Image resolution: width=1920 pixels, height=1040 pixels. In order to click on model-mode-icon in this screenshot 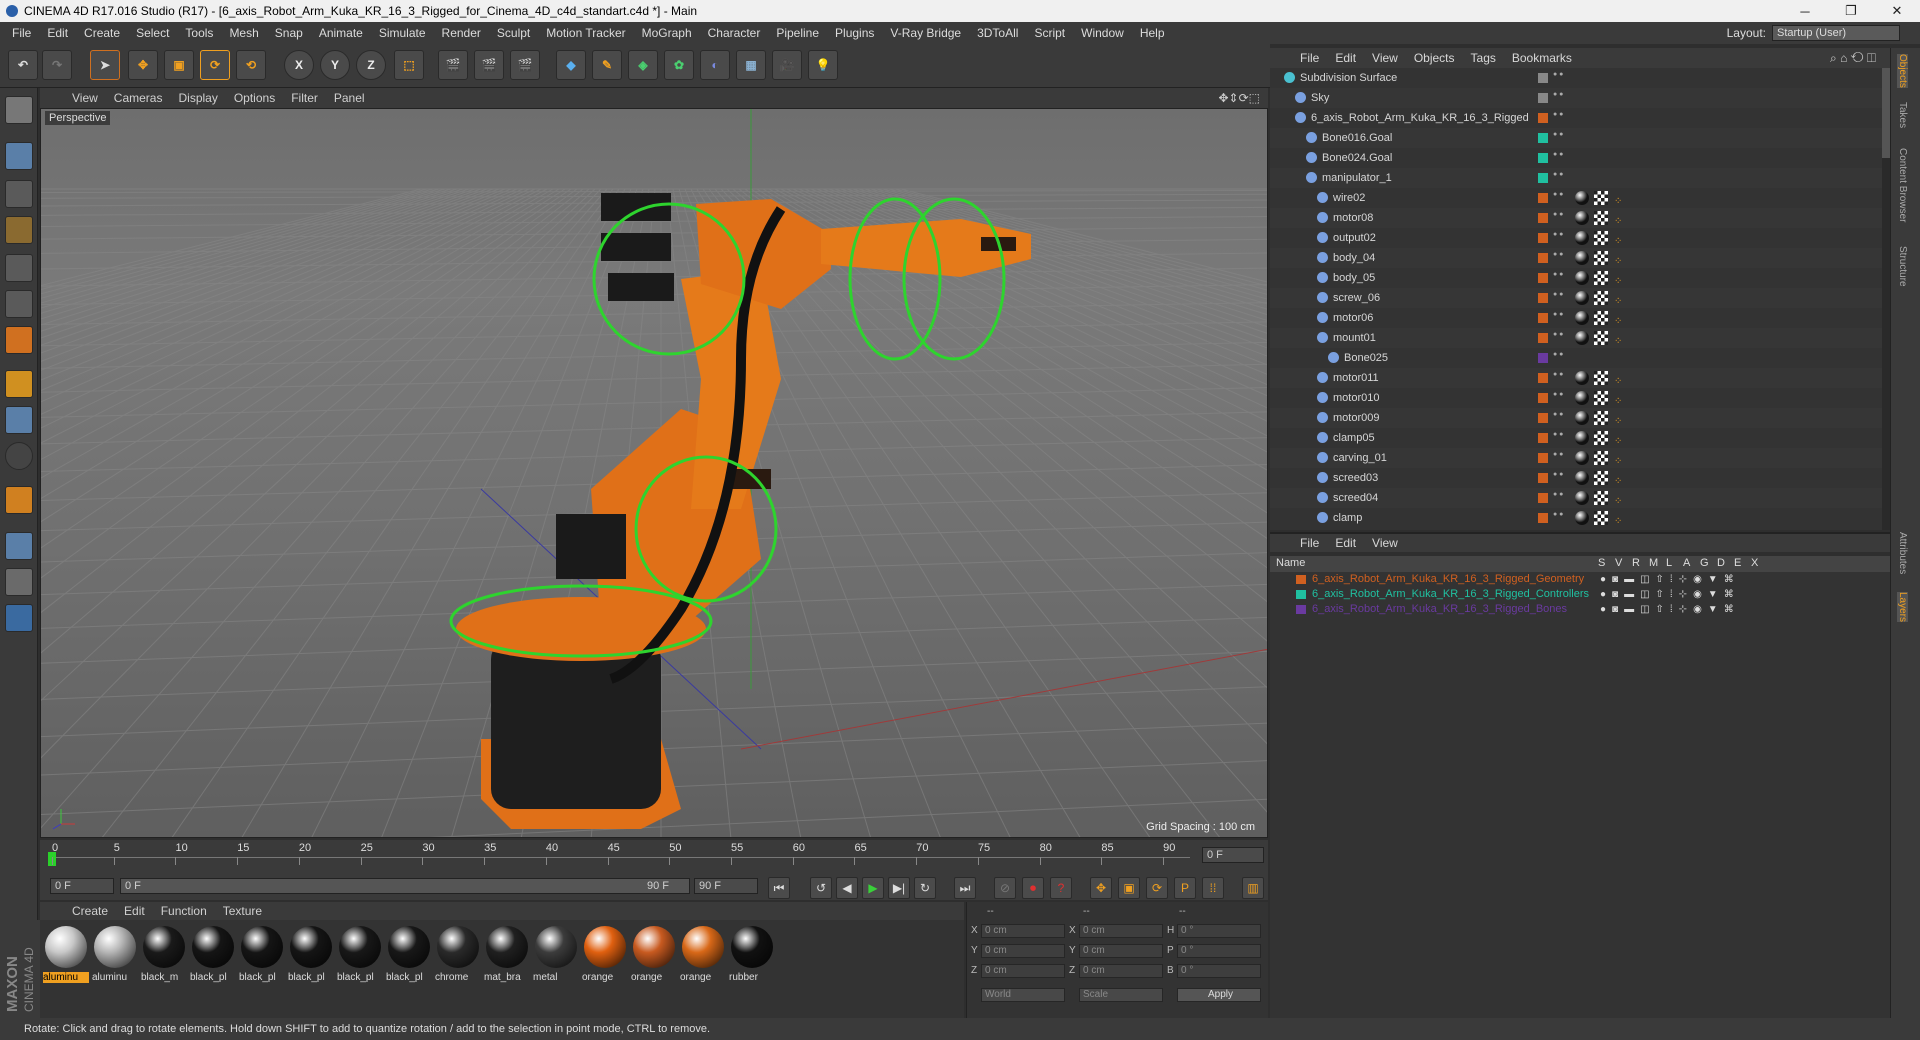, I will do `click(19, 156)`.